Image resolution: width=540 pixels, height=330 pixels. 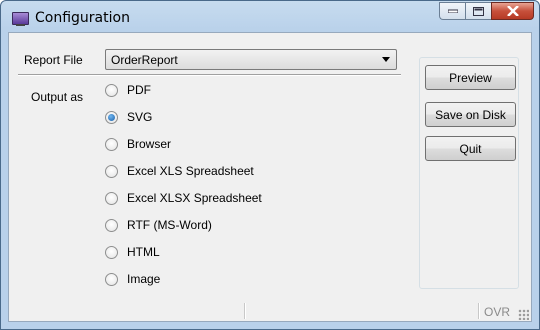 I want to click on radio-option-pdf: PDF, so click(x=128, y=90).